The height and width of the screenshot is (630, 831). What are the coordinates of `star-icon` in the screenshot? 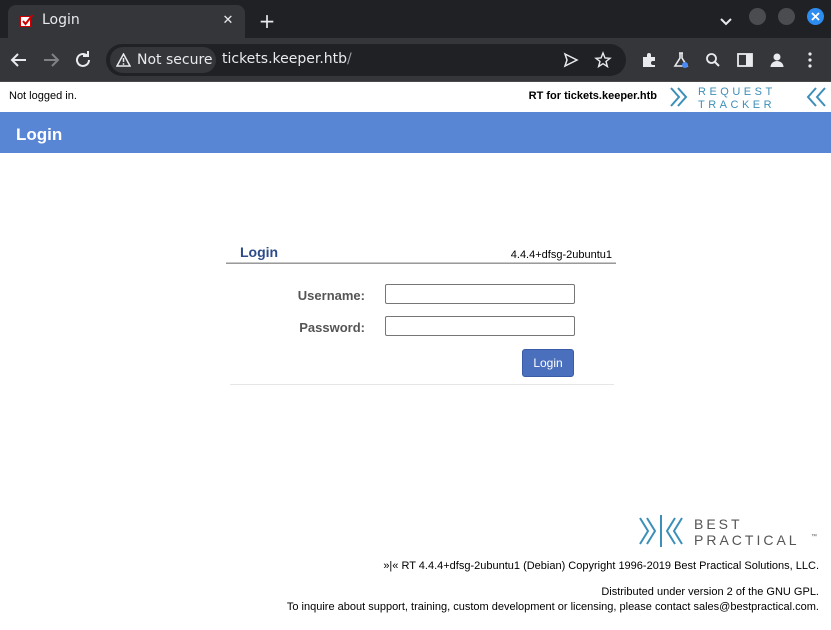 It's located at (603, 60).